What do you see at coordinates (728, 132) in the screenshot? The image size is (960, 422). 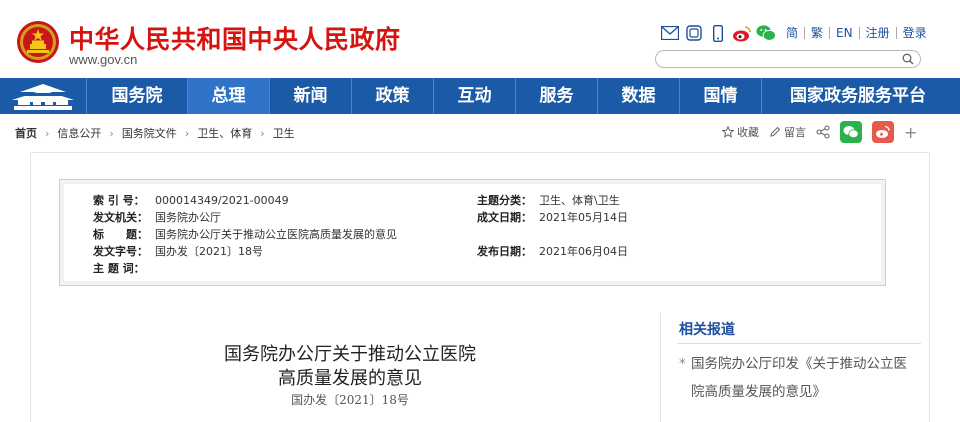 I see `star-icon` at bounding box center [728, 132].